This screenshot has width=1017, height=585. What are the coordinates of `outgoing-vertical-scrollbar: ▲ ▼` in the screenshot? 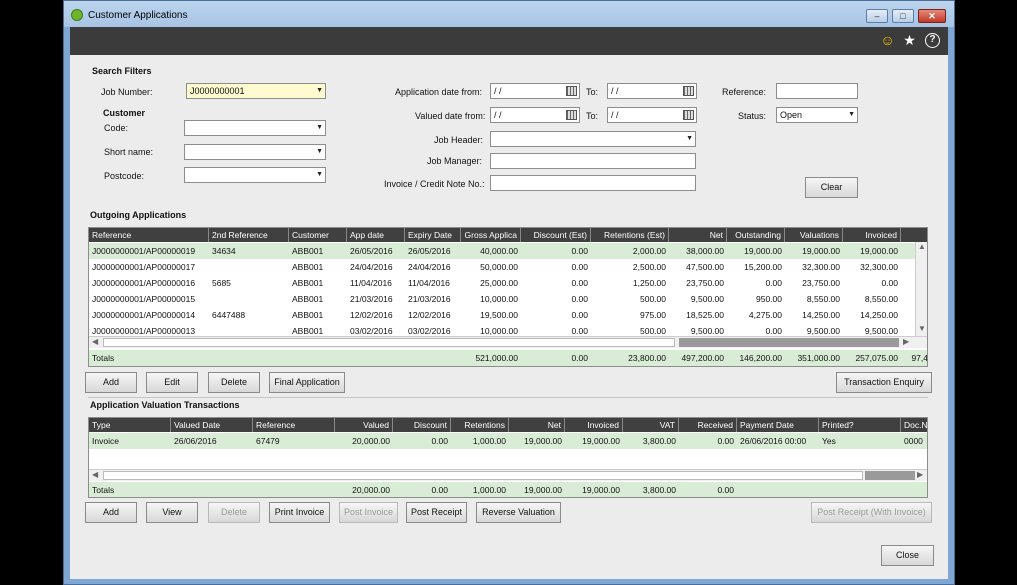 It's located at (921, 289).